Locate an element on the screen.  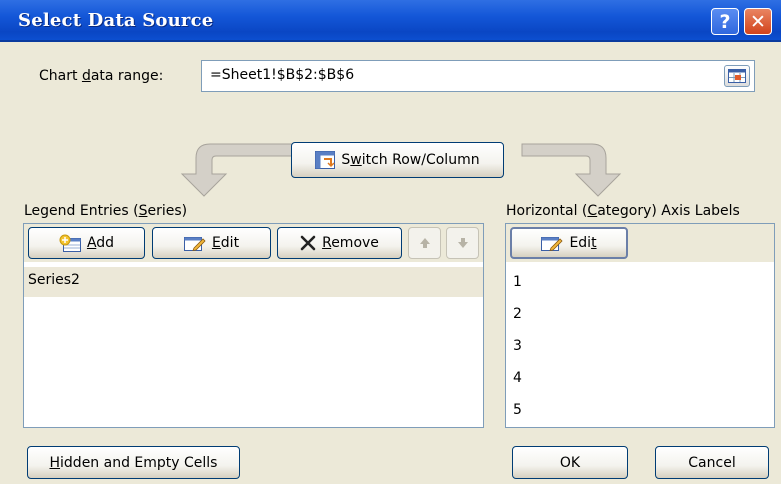
edit-series-button: Edit is located at coordinates (211, 243).